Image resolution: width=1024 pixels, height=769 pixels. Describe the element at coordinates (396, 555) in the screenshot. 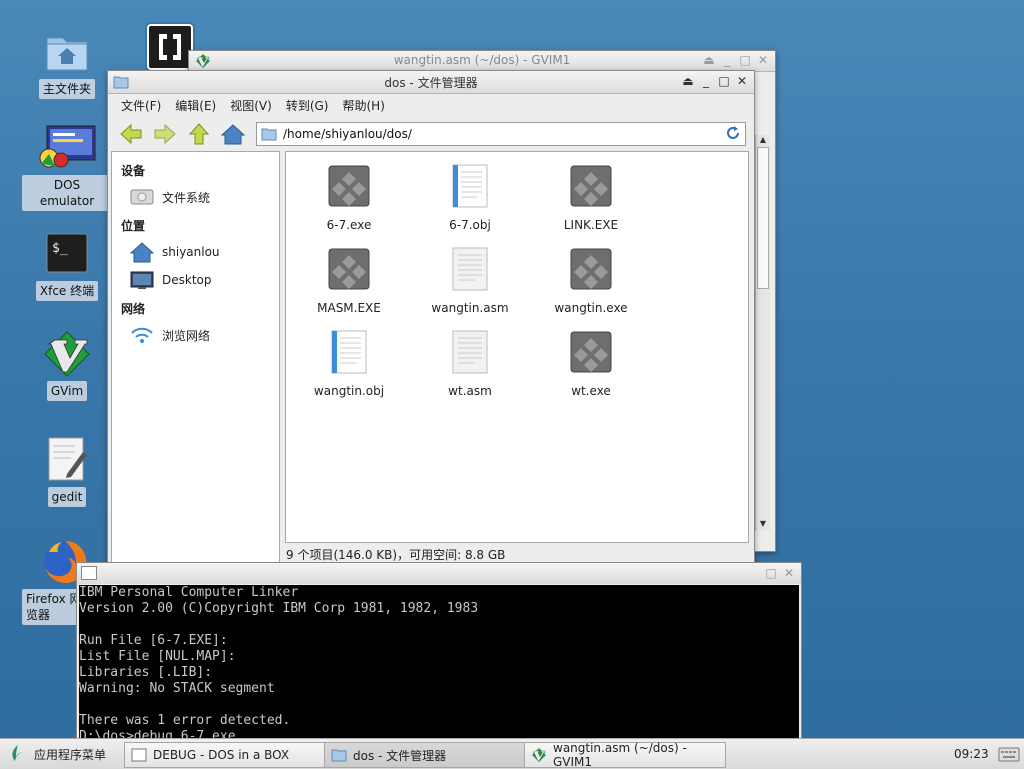

I see `status-bar: 9 个项目(146.0 KB)，可用空间: 8.8 GB` at that location.